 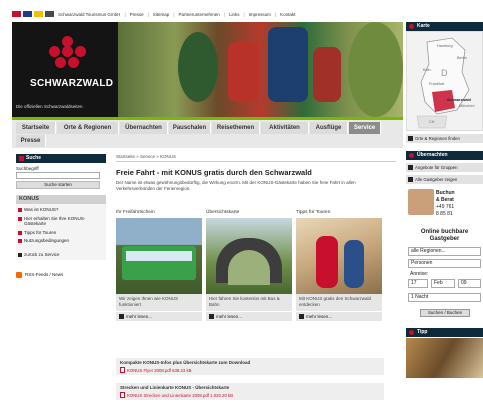 I want to click on arrow-right-icon, so click(x=410, y=167).